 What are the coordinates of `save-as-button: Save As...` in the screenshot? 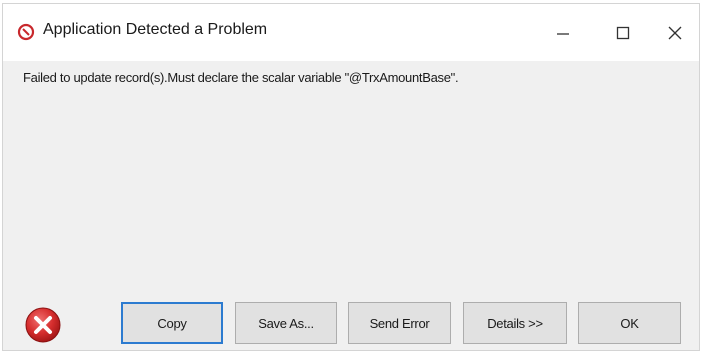 It's located at (286, 323).